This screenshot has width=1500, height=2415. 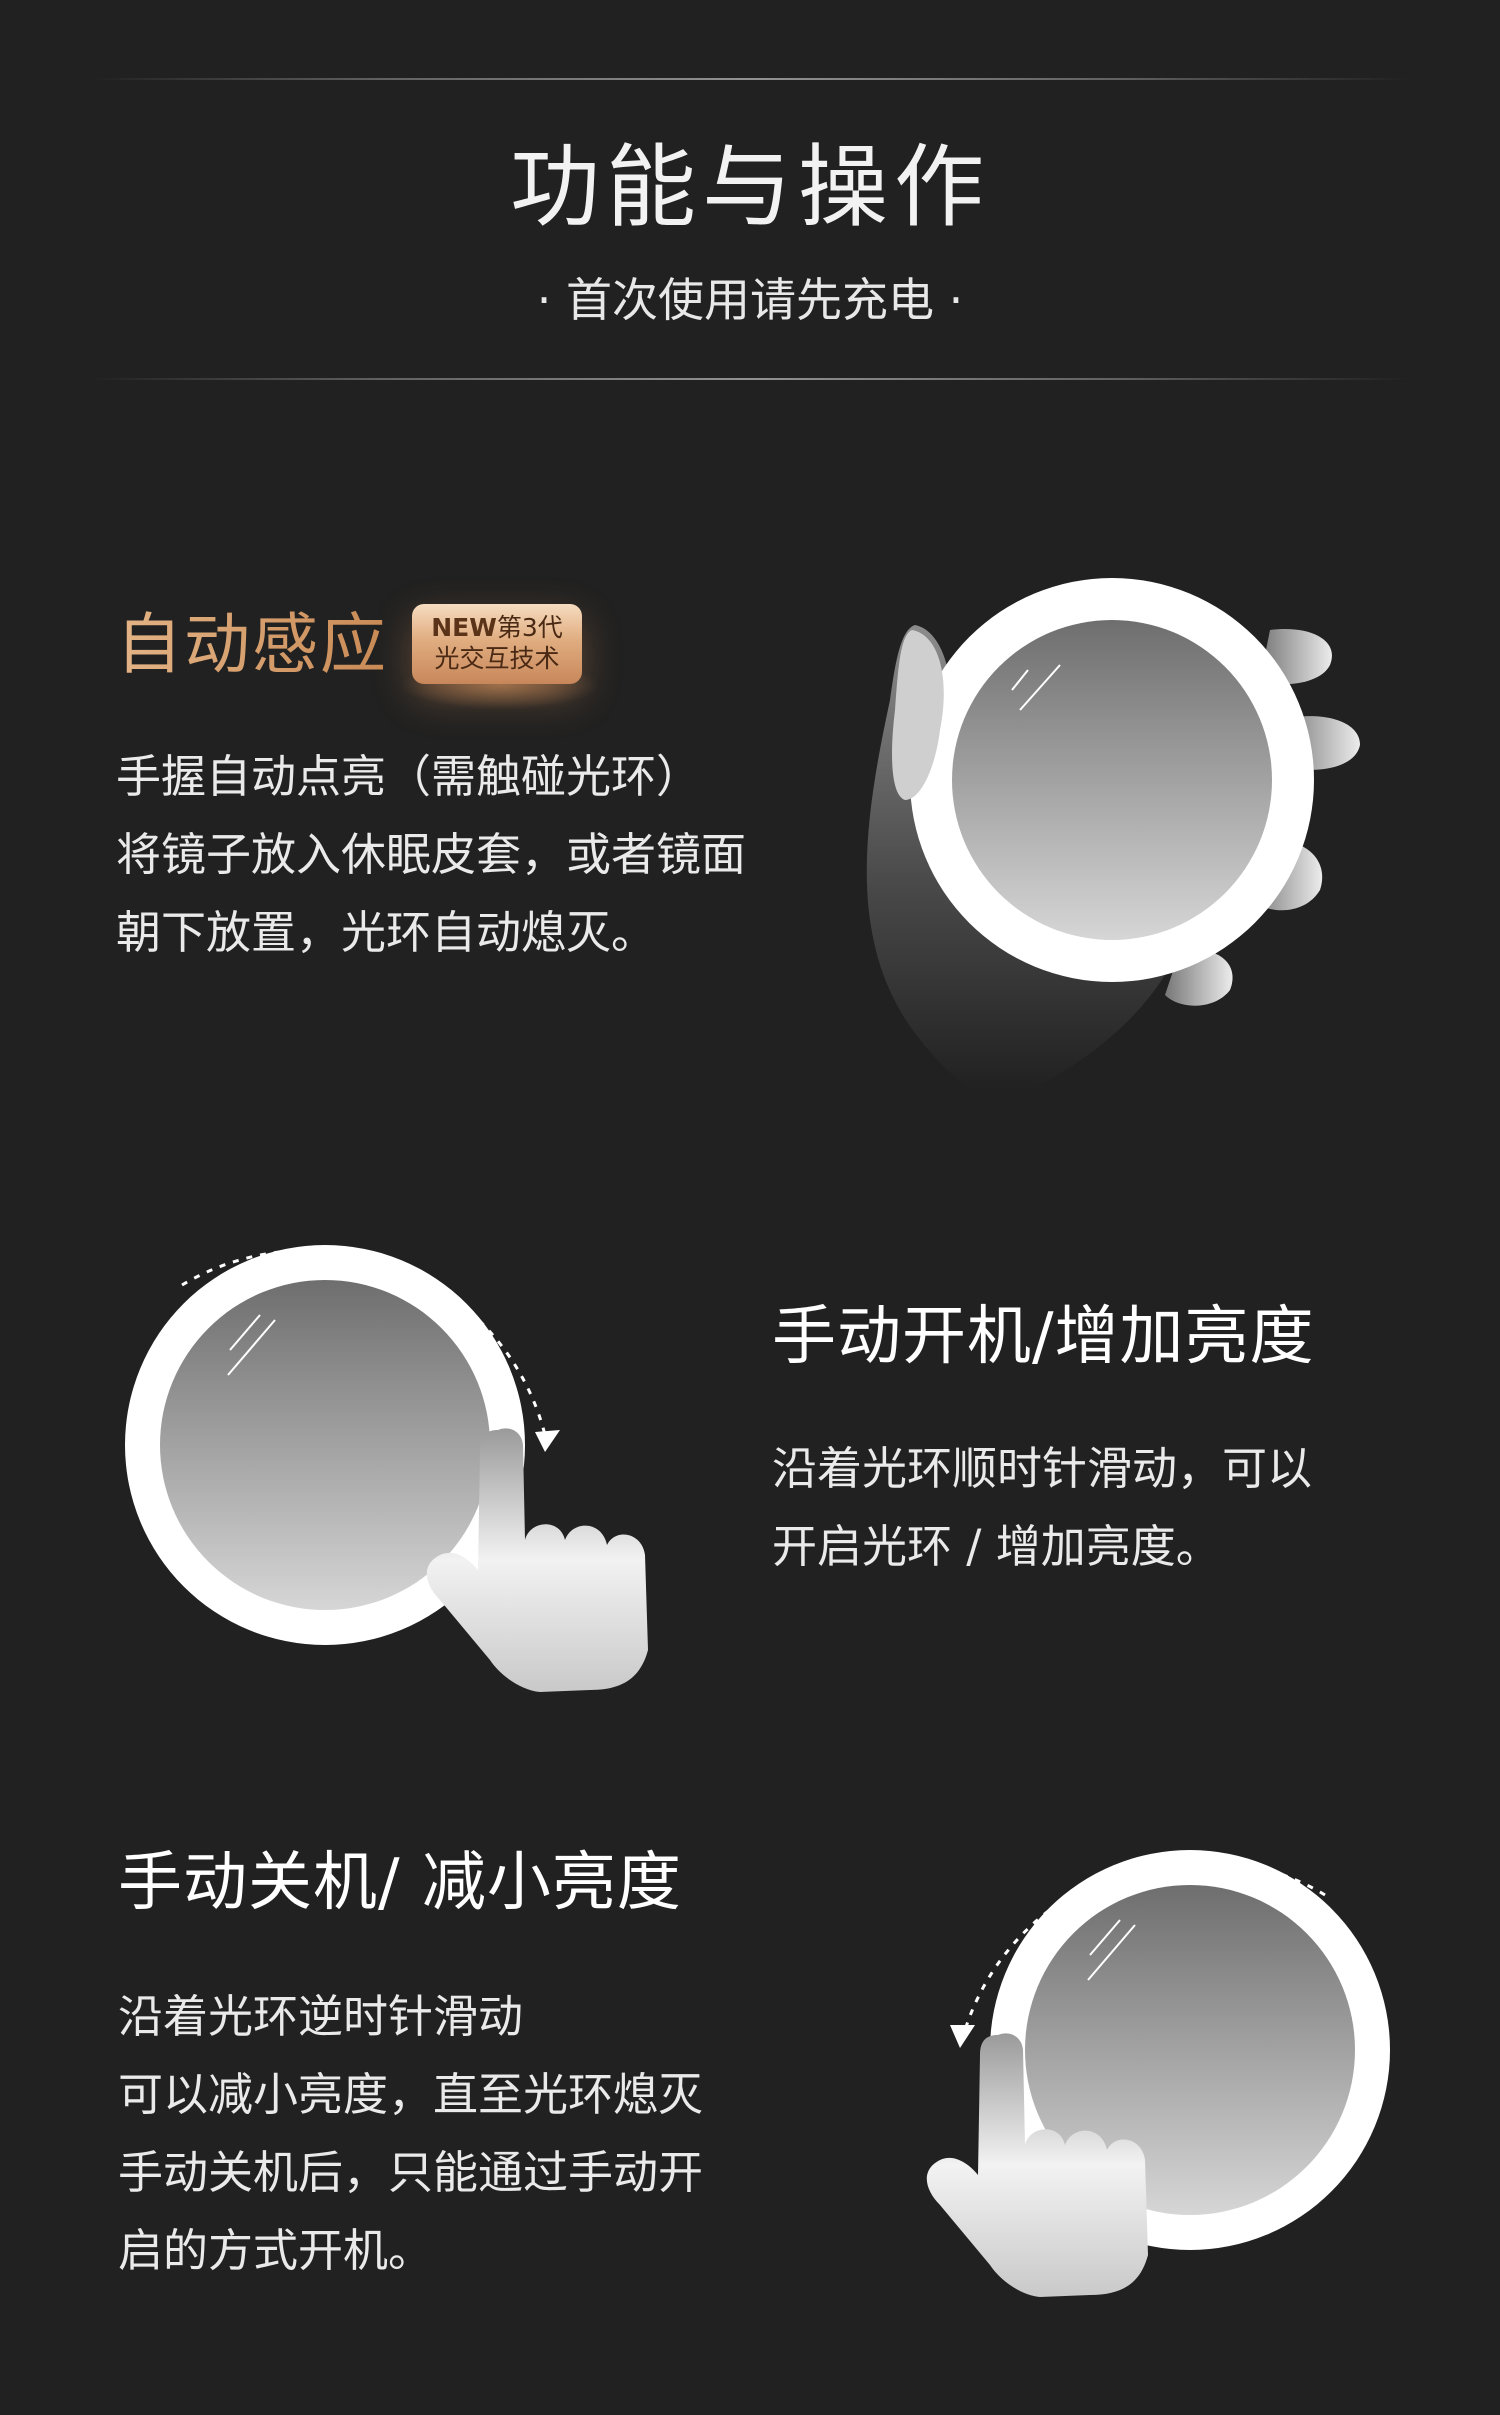 What do you see at coordinates (276, 2250) in the screenshot?
I see `description-line: 启的方式开机。` at bounding box center [276, 2250].